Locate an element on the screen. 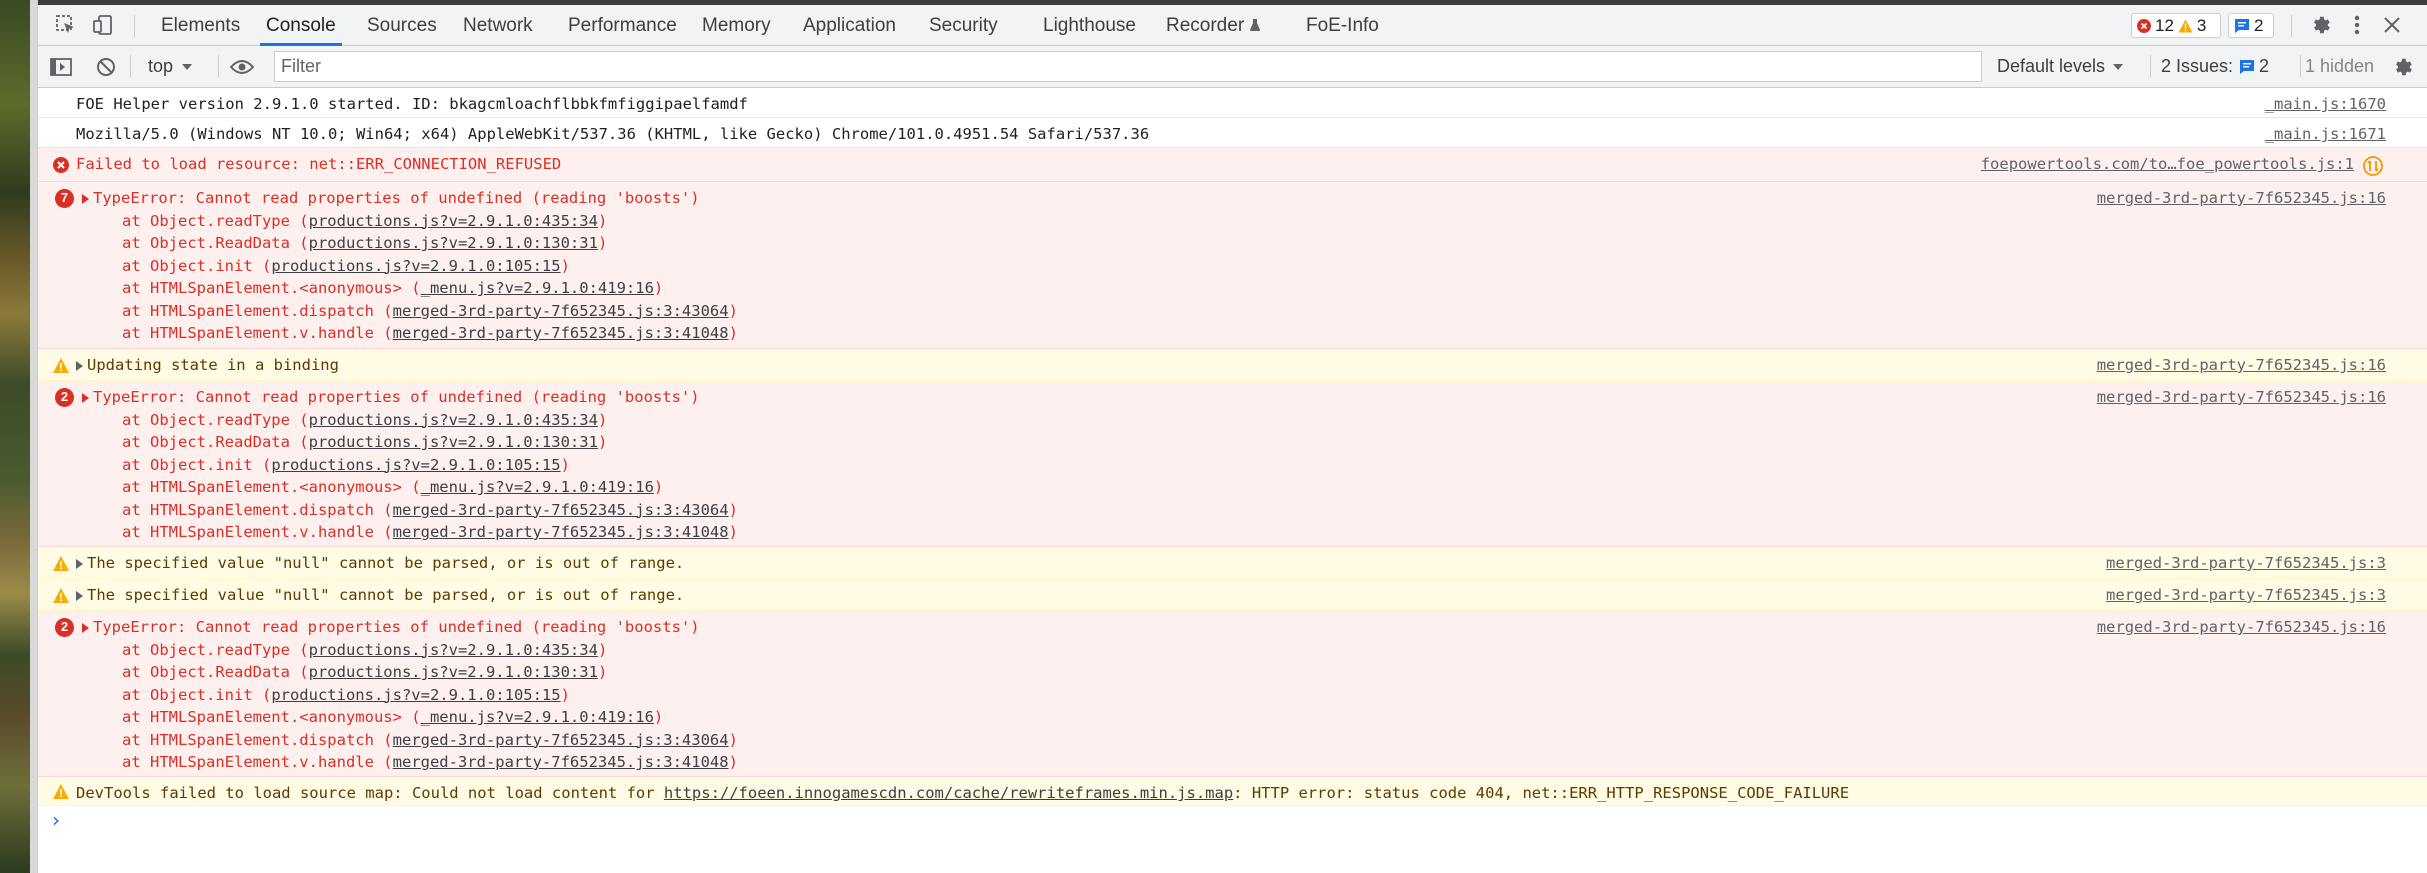  filter-input: Filter is located at coordinates (1128, 66).